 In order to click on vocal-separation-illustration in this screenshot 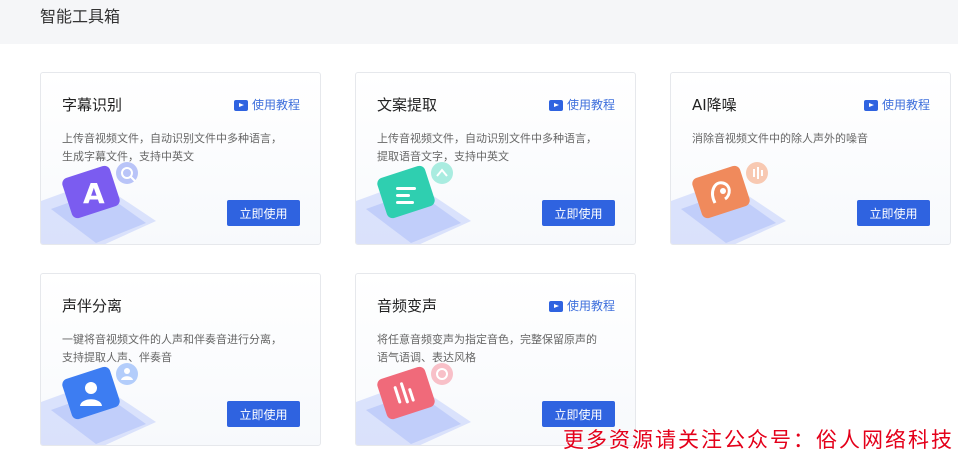, I will do `click(98, 404)`.